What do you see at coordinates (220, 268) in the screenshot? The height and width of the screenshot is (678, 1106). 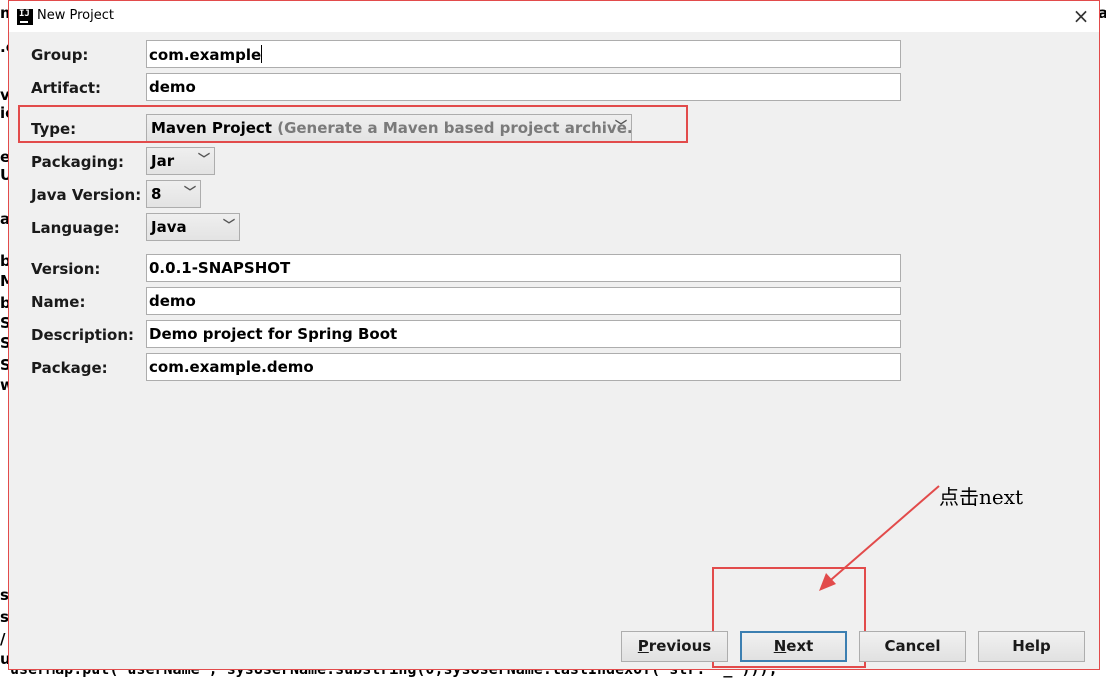 I see `version-value: 0.0.1-SNAPSHOT` at bounding box center [220, 268].